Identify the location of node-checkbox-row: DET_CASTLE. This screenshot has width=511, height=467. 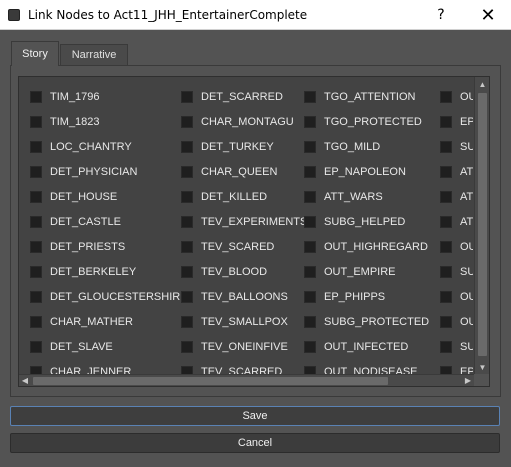
(75, 222).